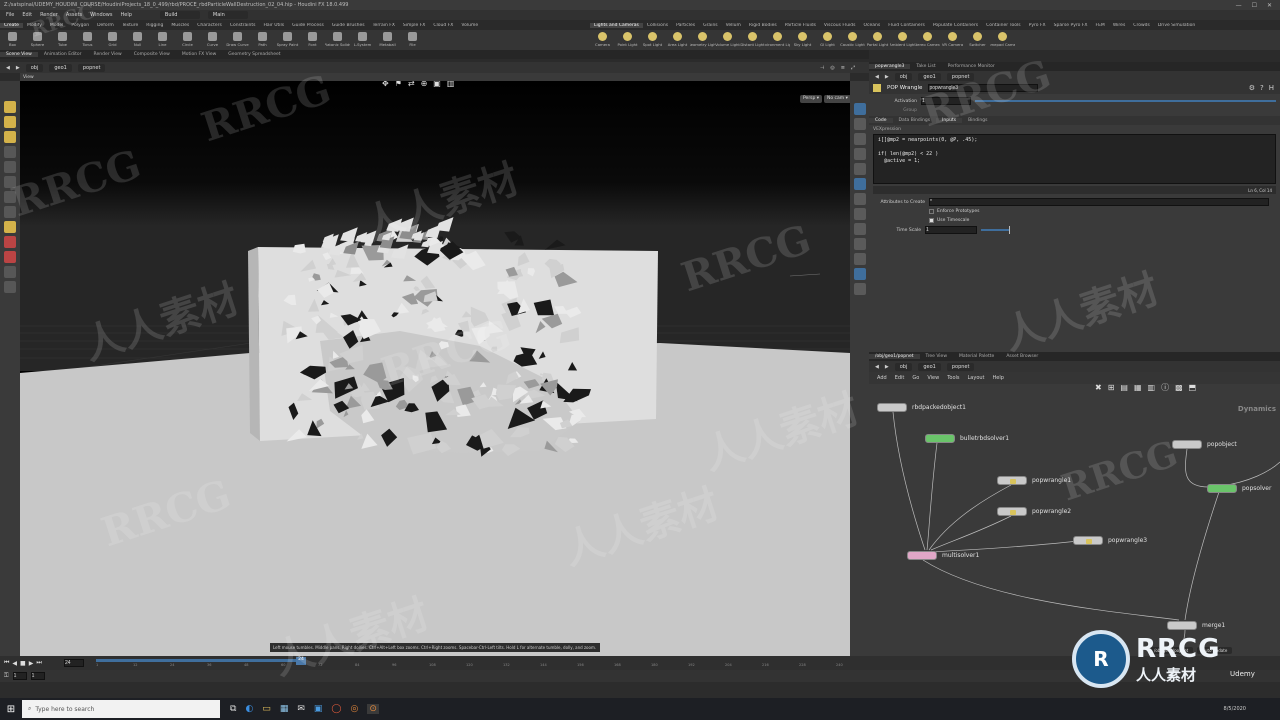 The image size is (1280, 720). I want to click on shelf-tool-path: Path, so click(262, 40).